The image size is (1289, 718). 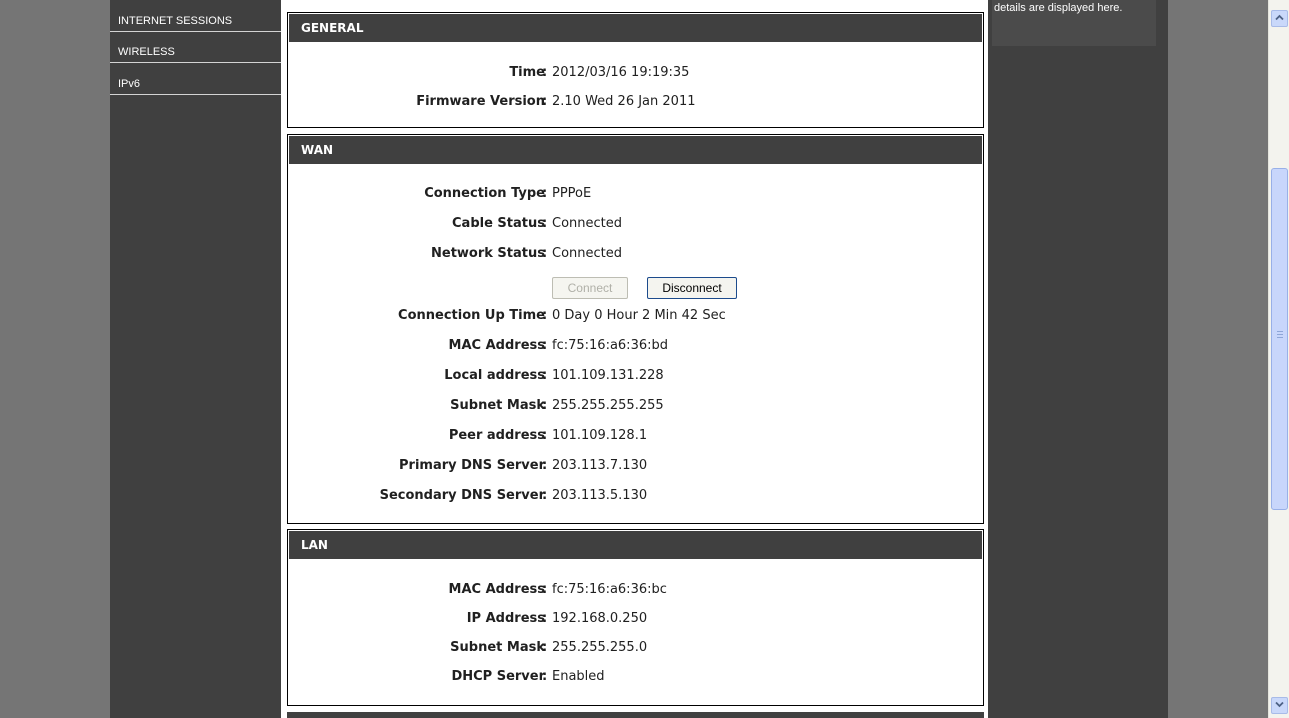 What do you see at coordinates (195, 84) in the screenshot?
I see `sidebar-item-ipv6: IPv6` at bounding box center [195, 84].